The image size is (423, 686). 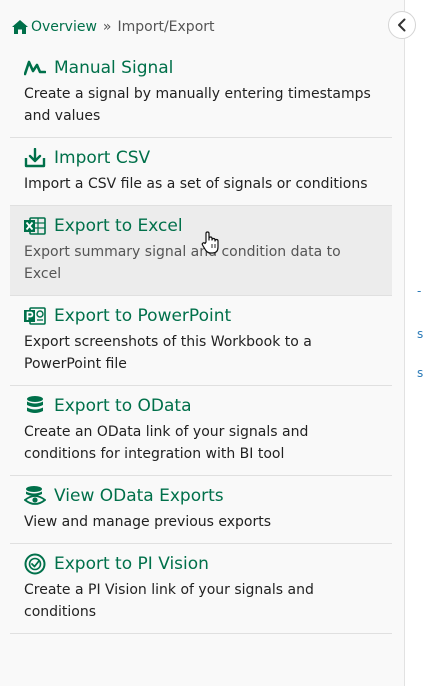 What do you see at coordinates (139, 496) in the screenshot?
I see `view-odata-exports-title: View OData Exports` at bounding box center [139, 496].